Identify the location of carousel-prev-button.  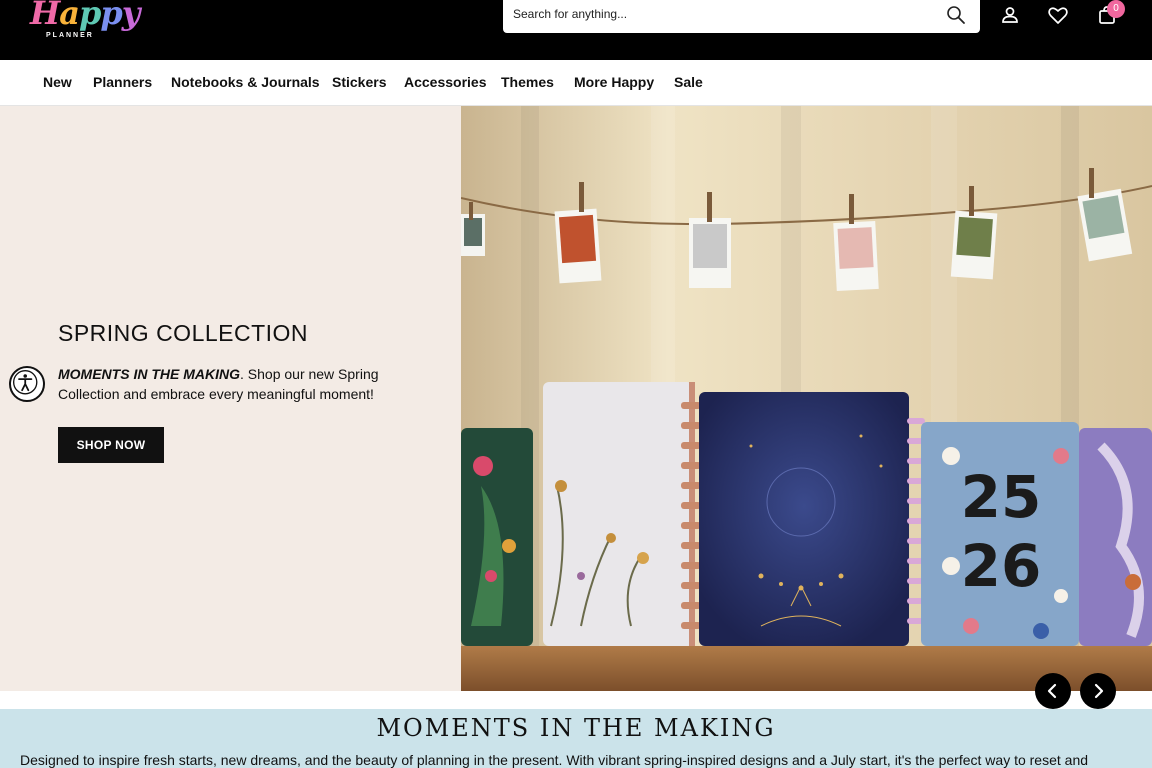
(1053, 691).